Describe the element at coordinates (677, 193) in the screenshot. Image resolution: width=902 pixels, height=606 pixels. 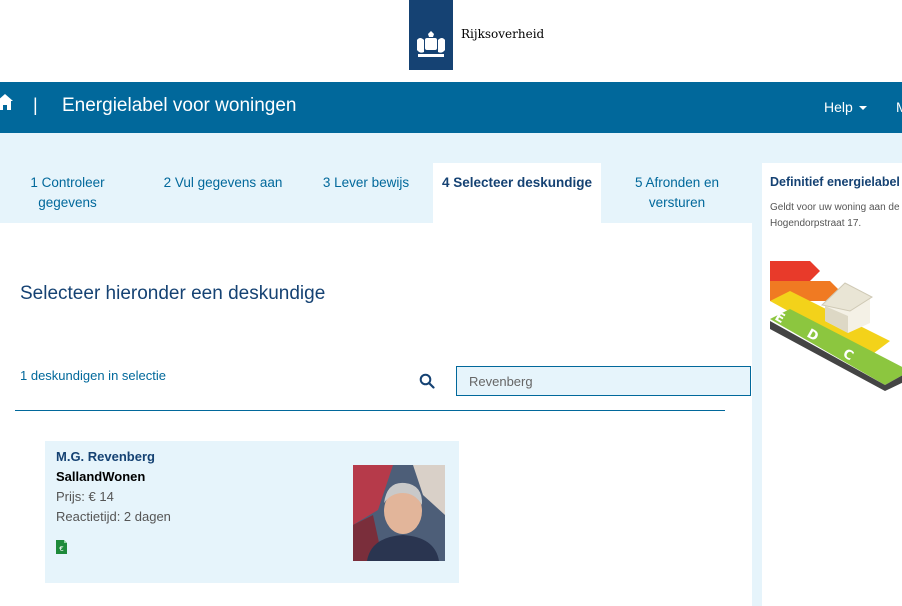
I see `step-afronden: 5 Afronden en versturen` at that location.